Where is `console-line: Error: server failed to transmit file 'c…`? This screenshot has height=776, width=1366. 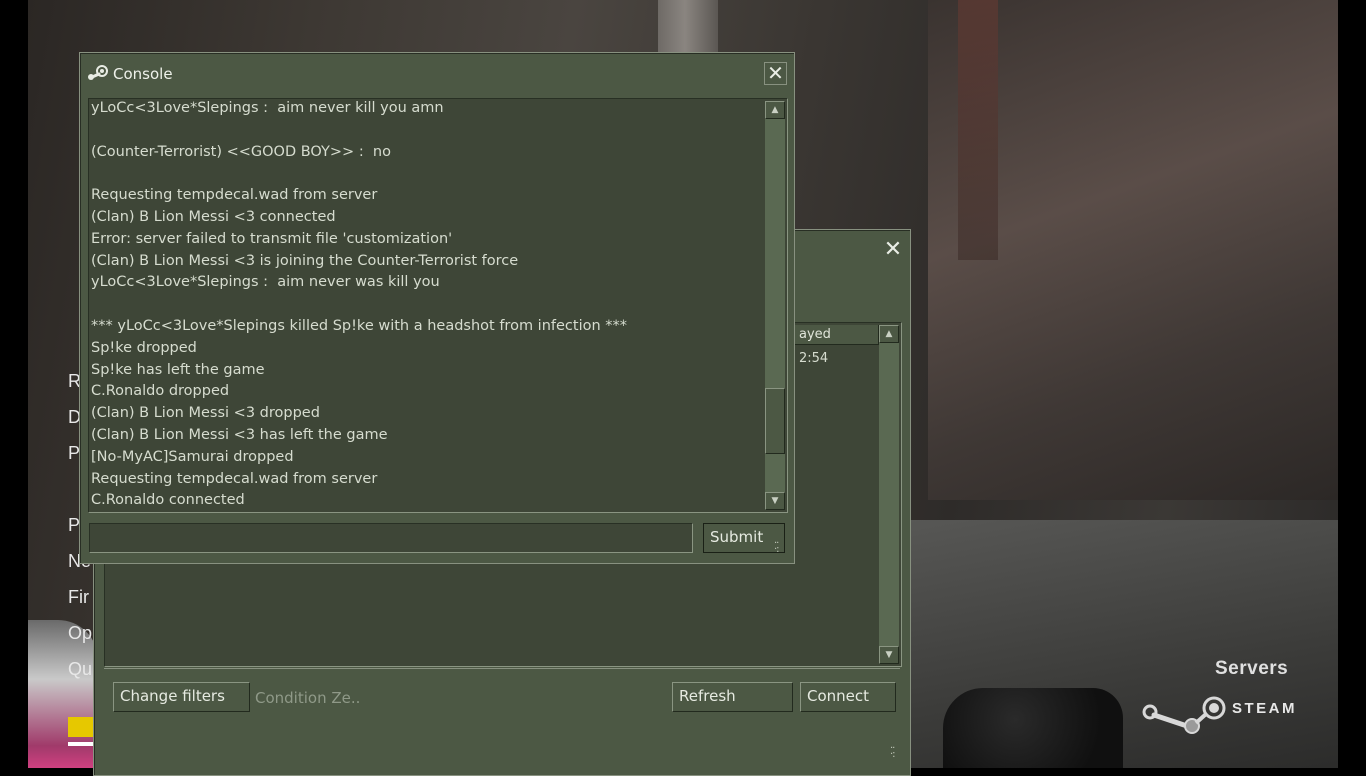 console-line: Error: server failed to transmit file 'c… is located at coordinates (272, 238).